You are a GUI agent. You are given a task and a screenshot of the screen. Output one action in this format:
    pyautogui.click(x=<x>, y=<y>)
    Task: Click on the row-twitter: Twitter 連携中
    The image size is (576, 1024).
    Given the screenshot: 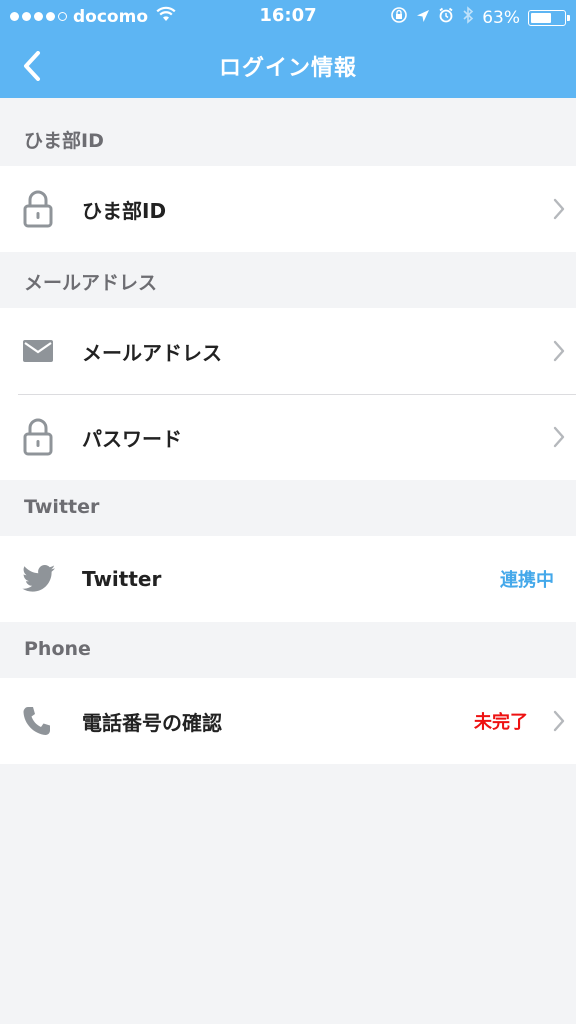 What is the action you would take?
    pyautogui.click(x=288, y=579)
    